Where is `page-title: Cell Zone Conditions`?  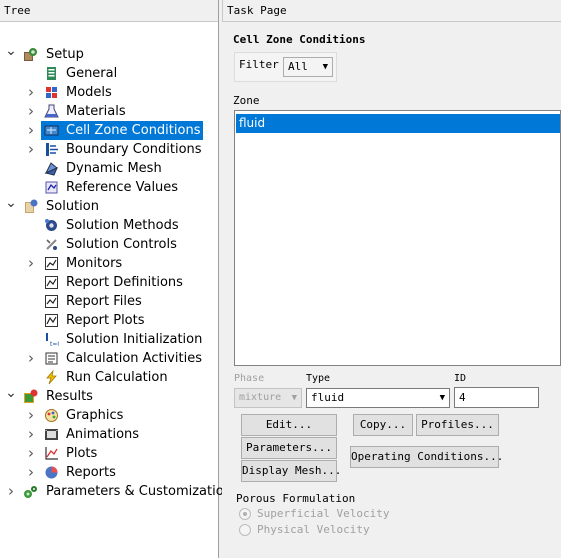
page-title: Cell Zone Conditions is located at coordinates (299, 39).